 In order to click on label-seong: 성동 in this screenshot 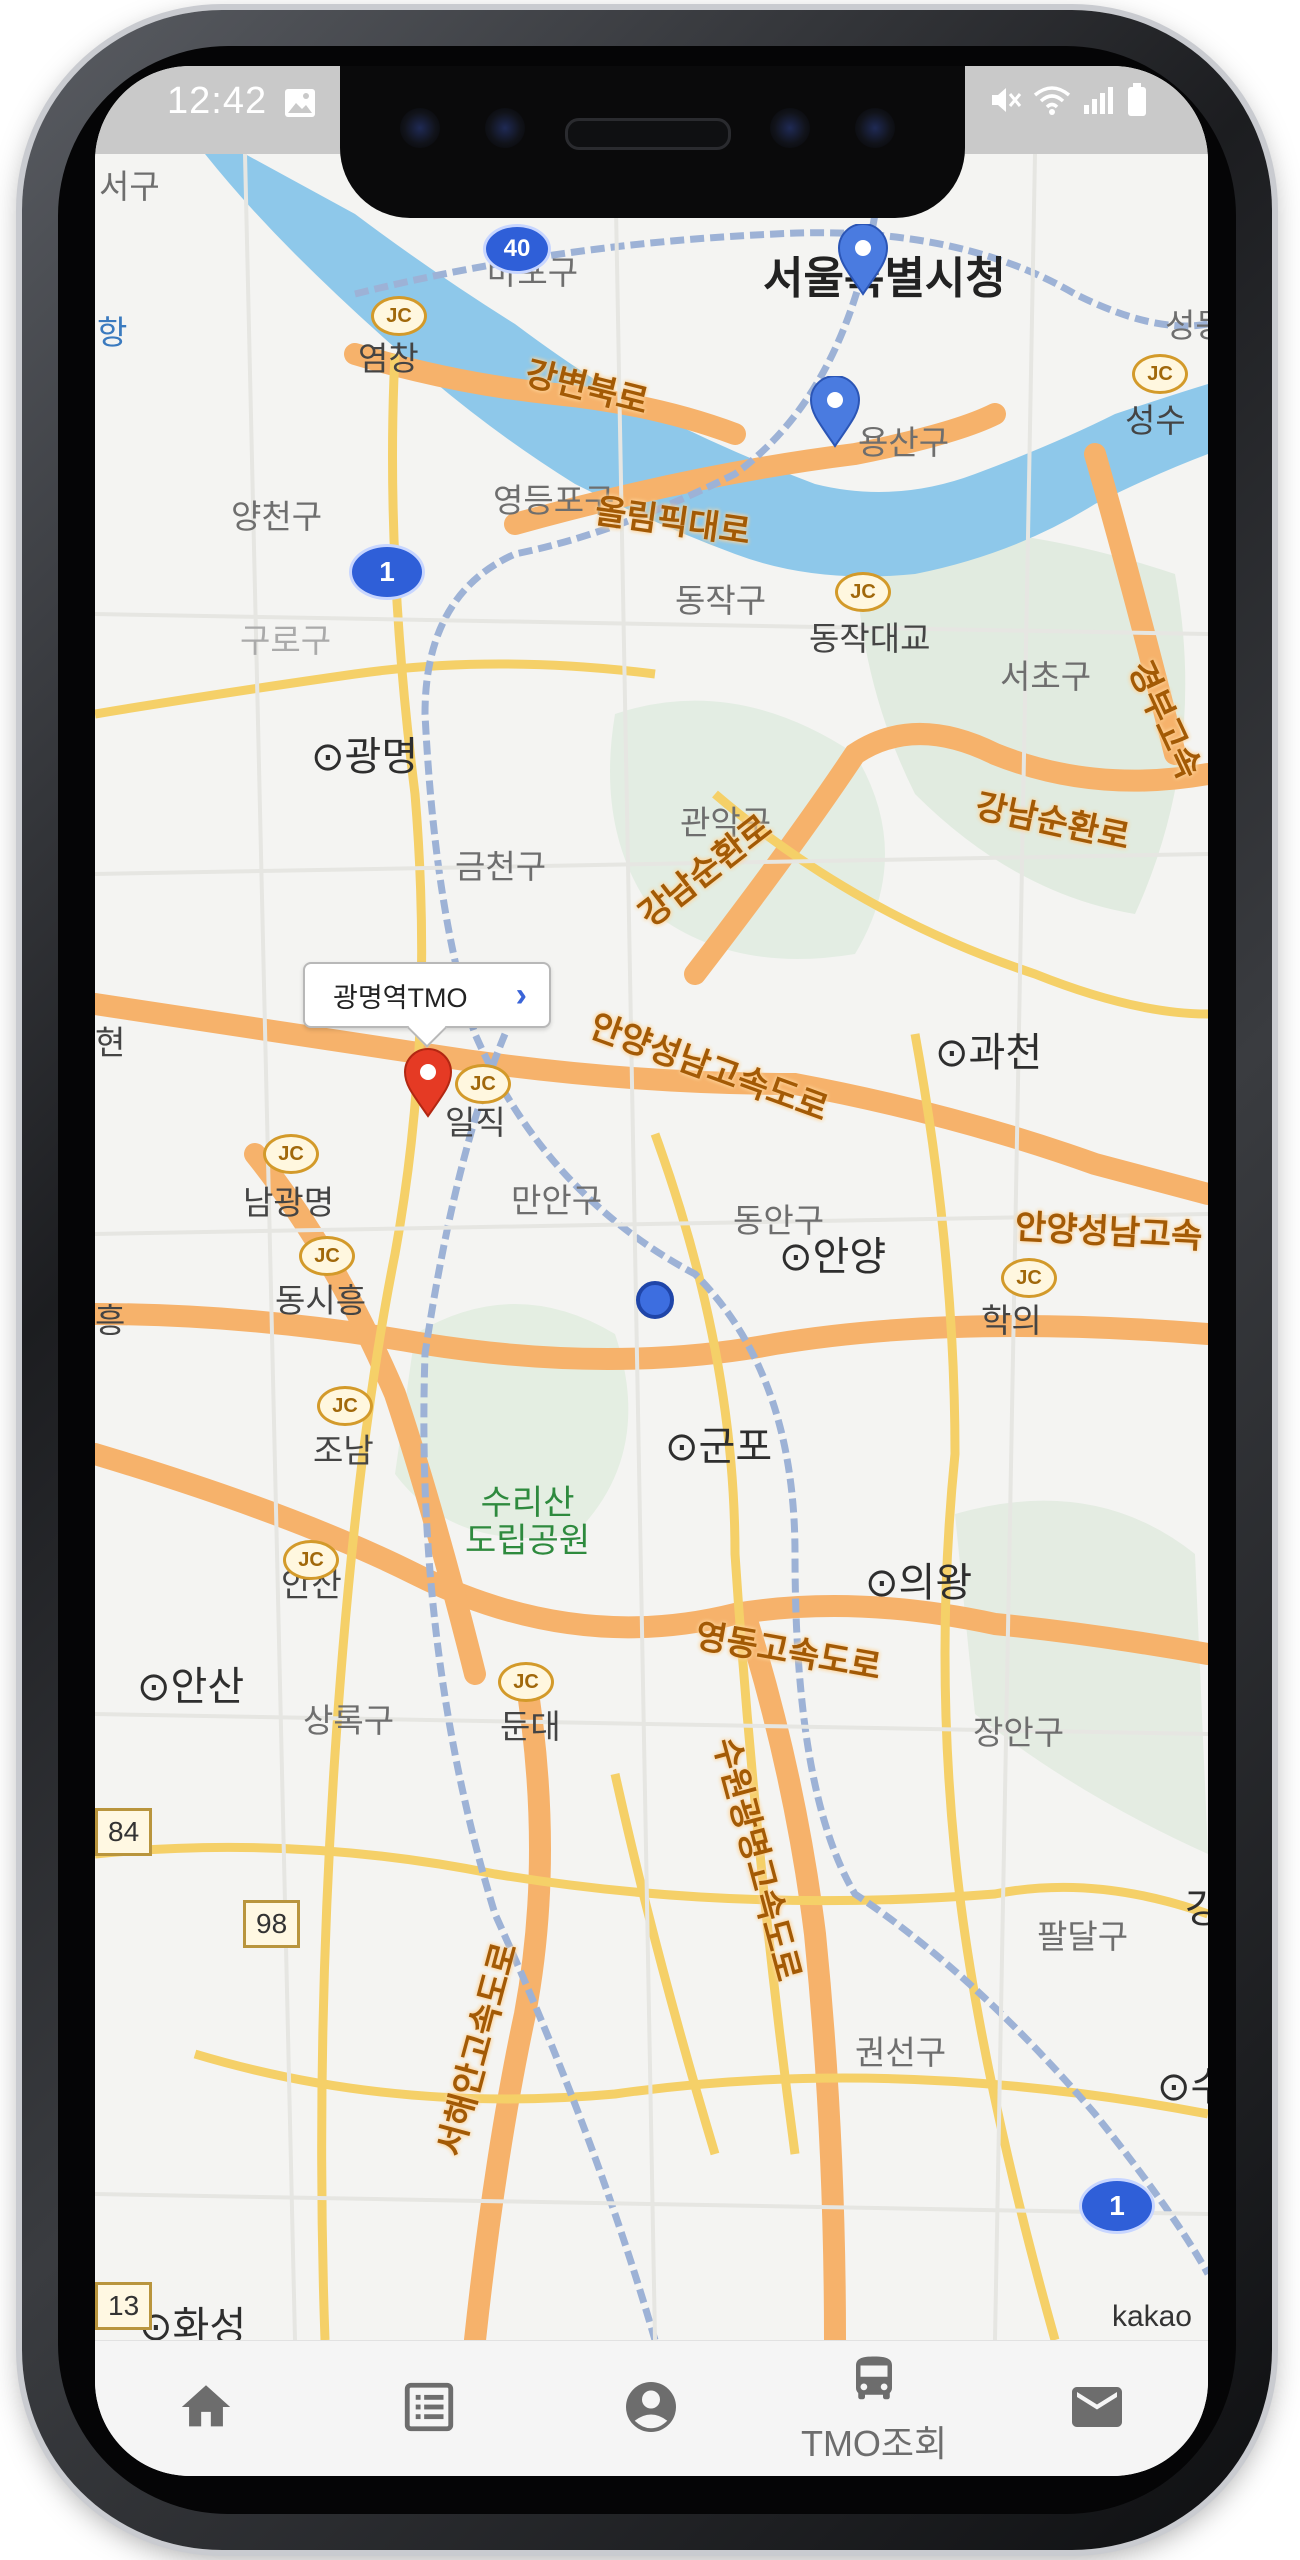, I will do `click(1186, 325)`.